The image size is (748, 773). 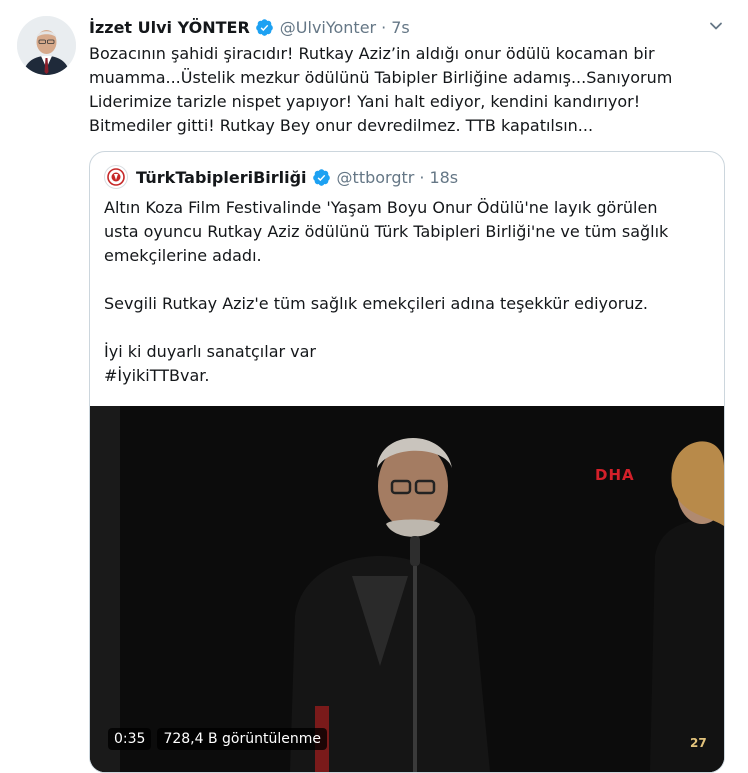 I want to click on video-corner-badge: 27, so click(x=698, y=743).